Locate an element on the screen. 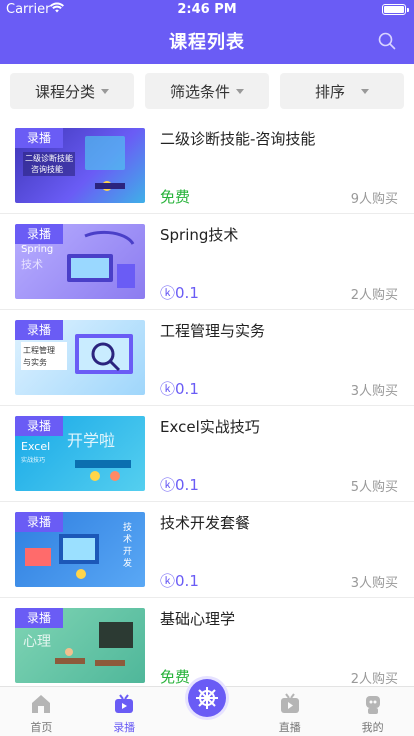 The image size is (414, 736). svg-text: 工程管理 is located at coordinates (39, 350).